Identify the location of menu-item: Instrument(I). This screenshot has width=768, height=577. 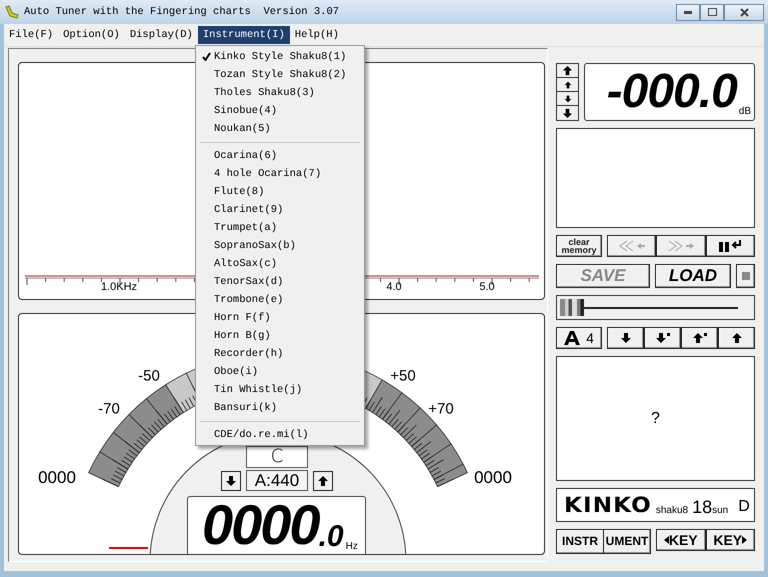
(244, 35).